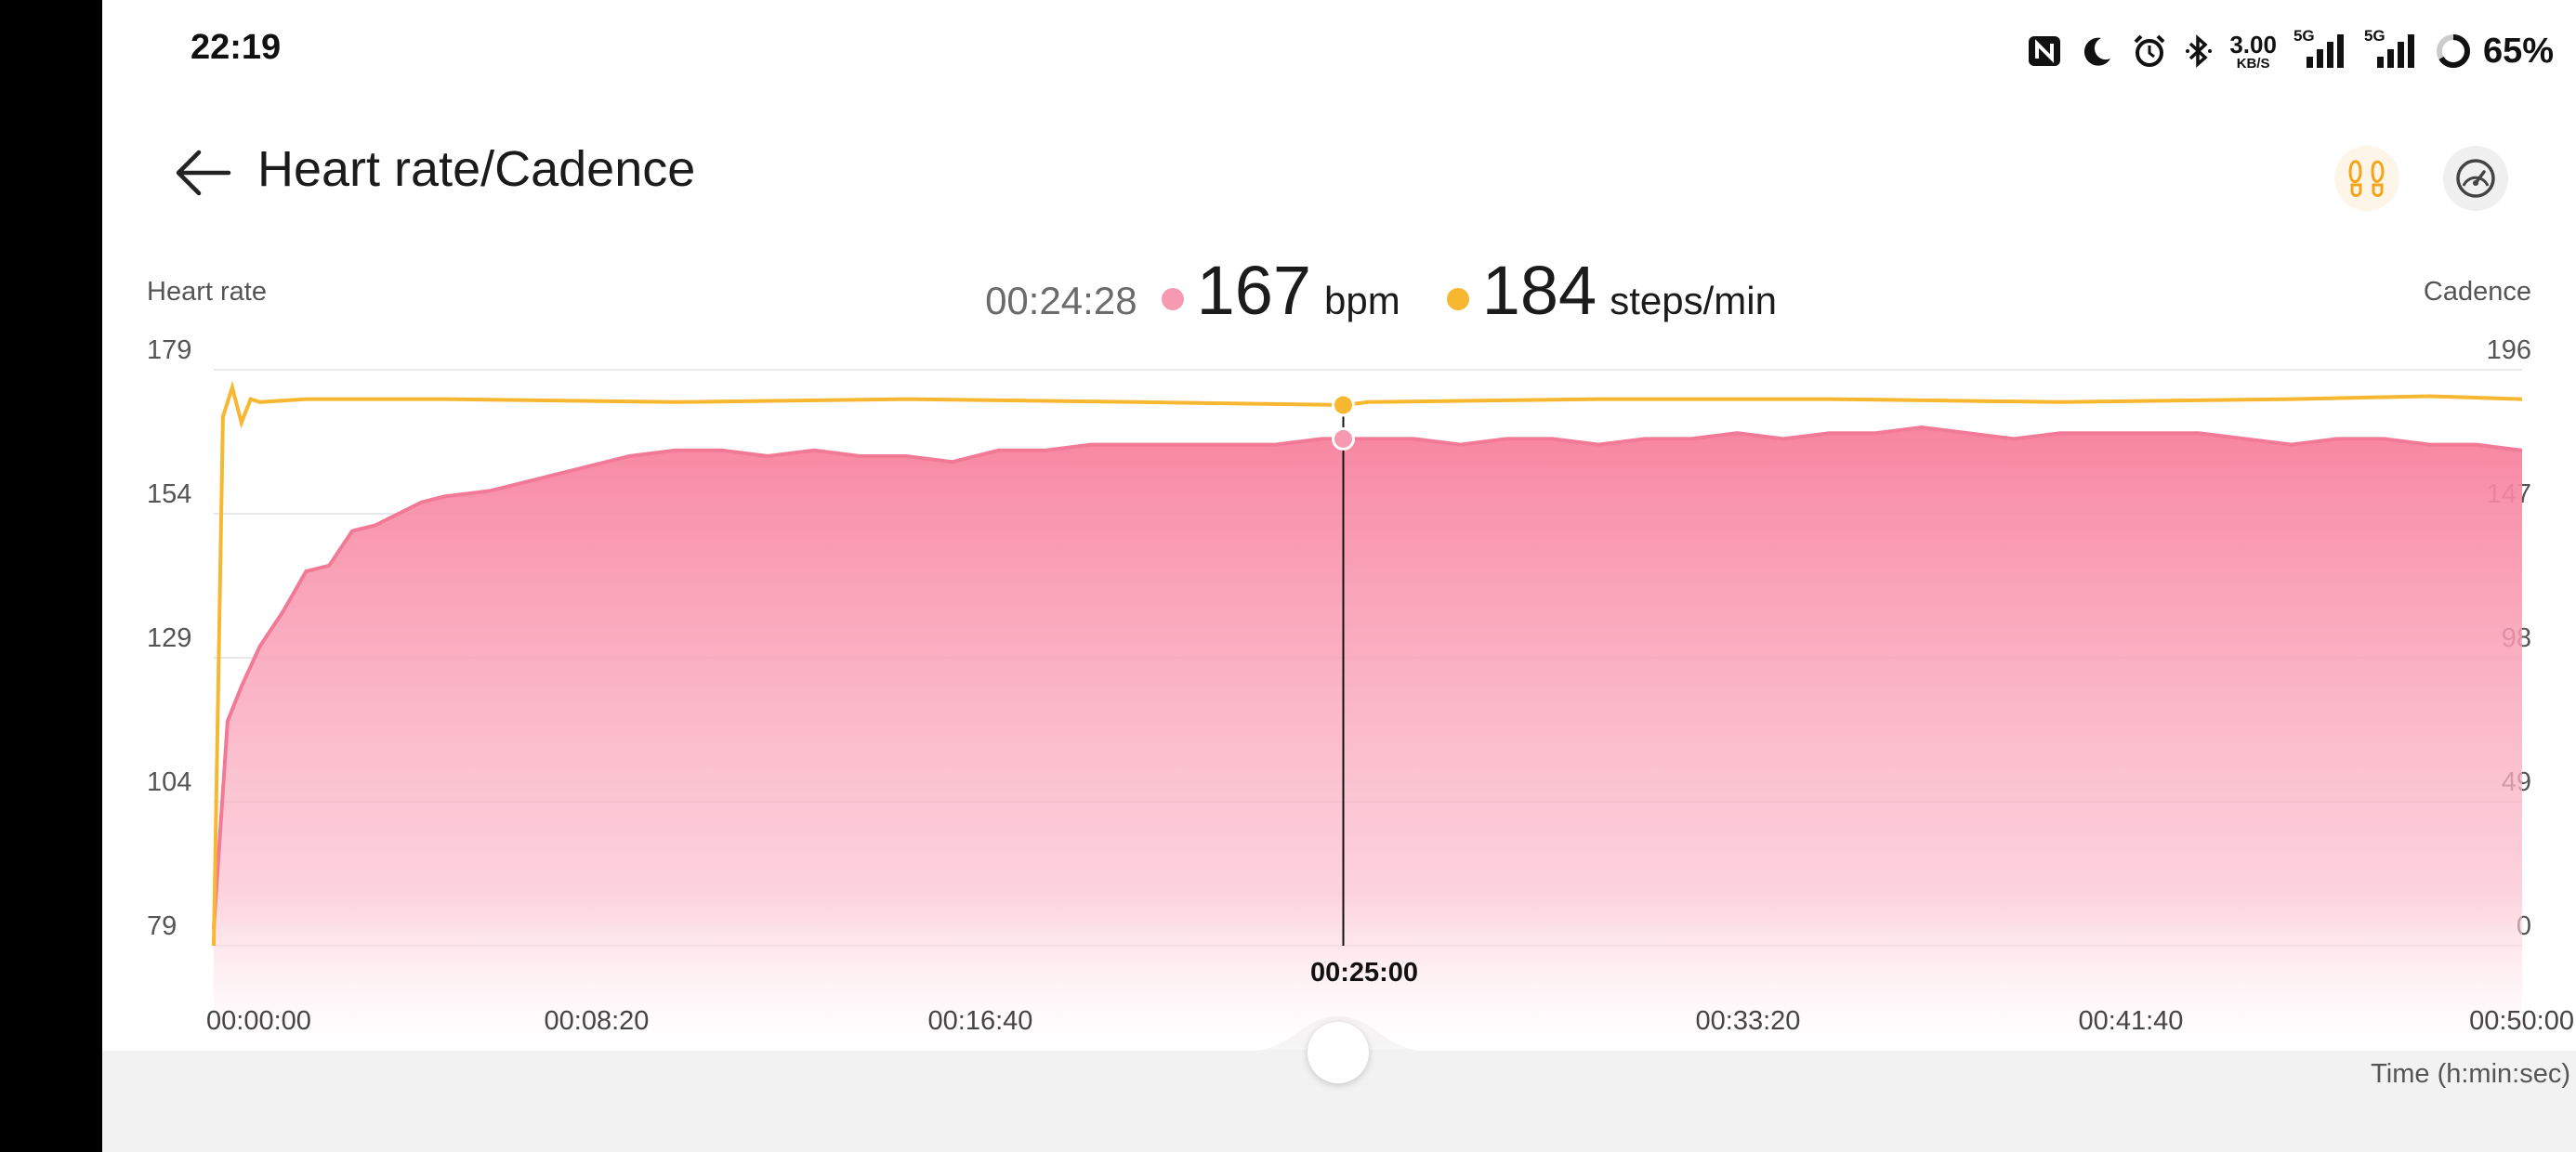  Describe the element at coordinates (169, 494) in the screenshot. I see `heart-rate-tick-label: 154` at that location.